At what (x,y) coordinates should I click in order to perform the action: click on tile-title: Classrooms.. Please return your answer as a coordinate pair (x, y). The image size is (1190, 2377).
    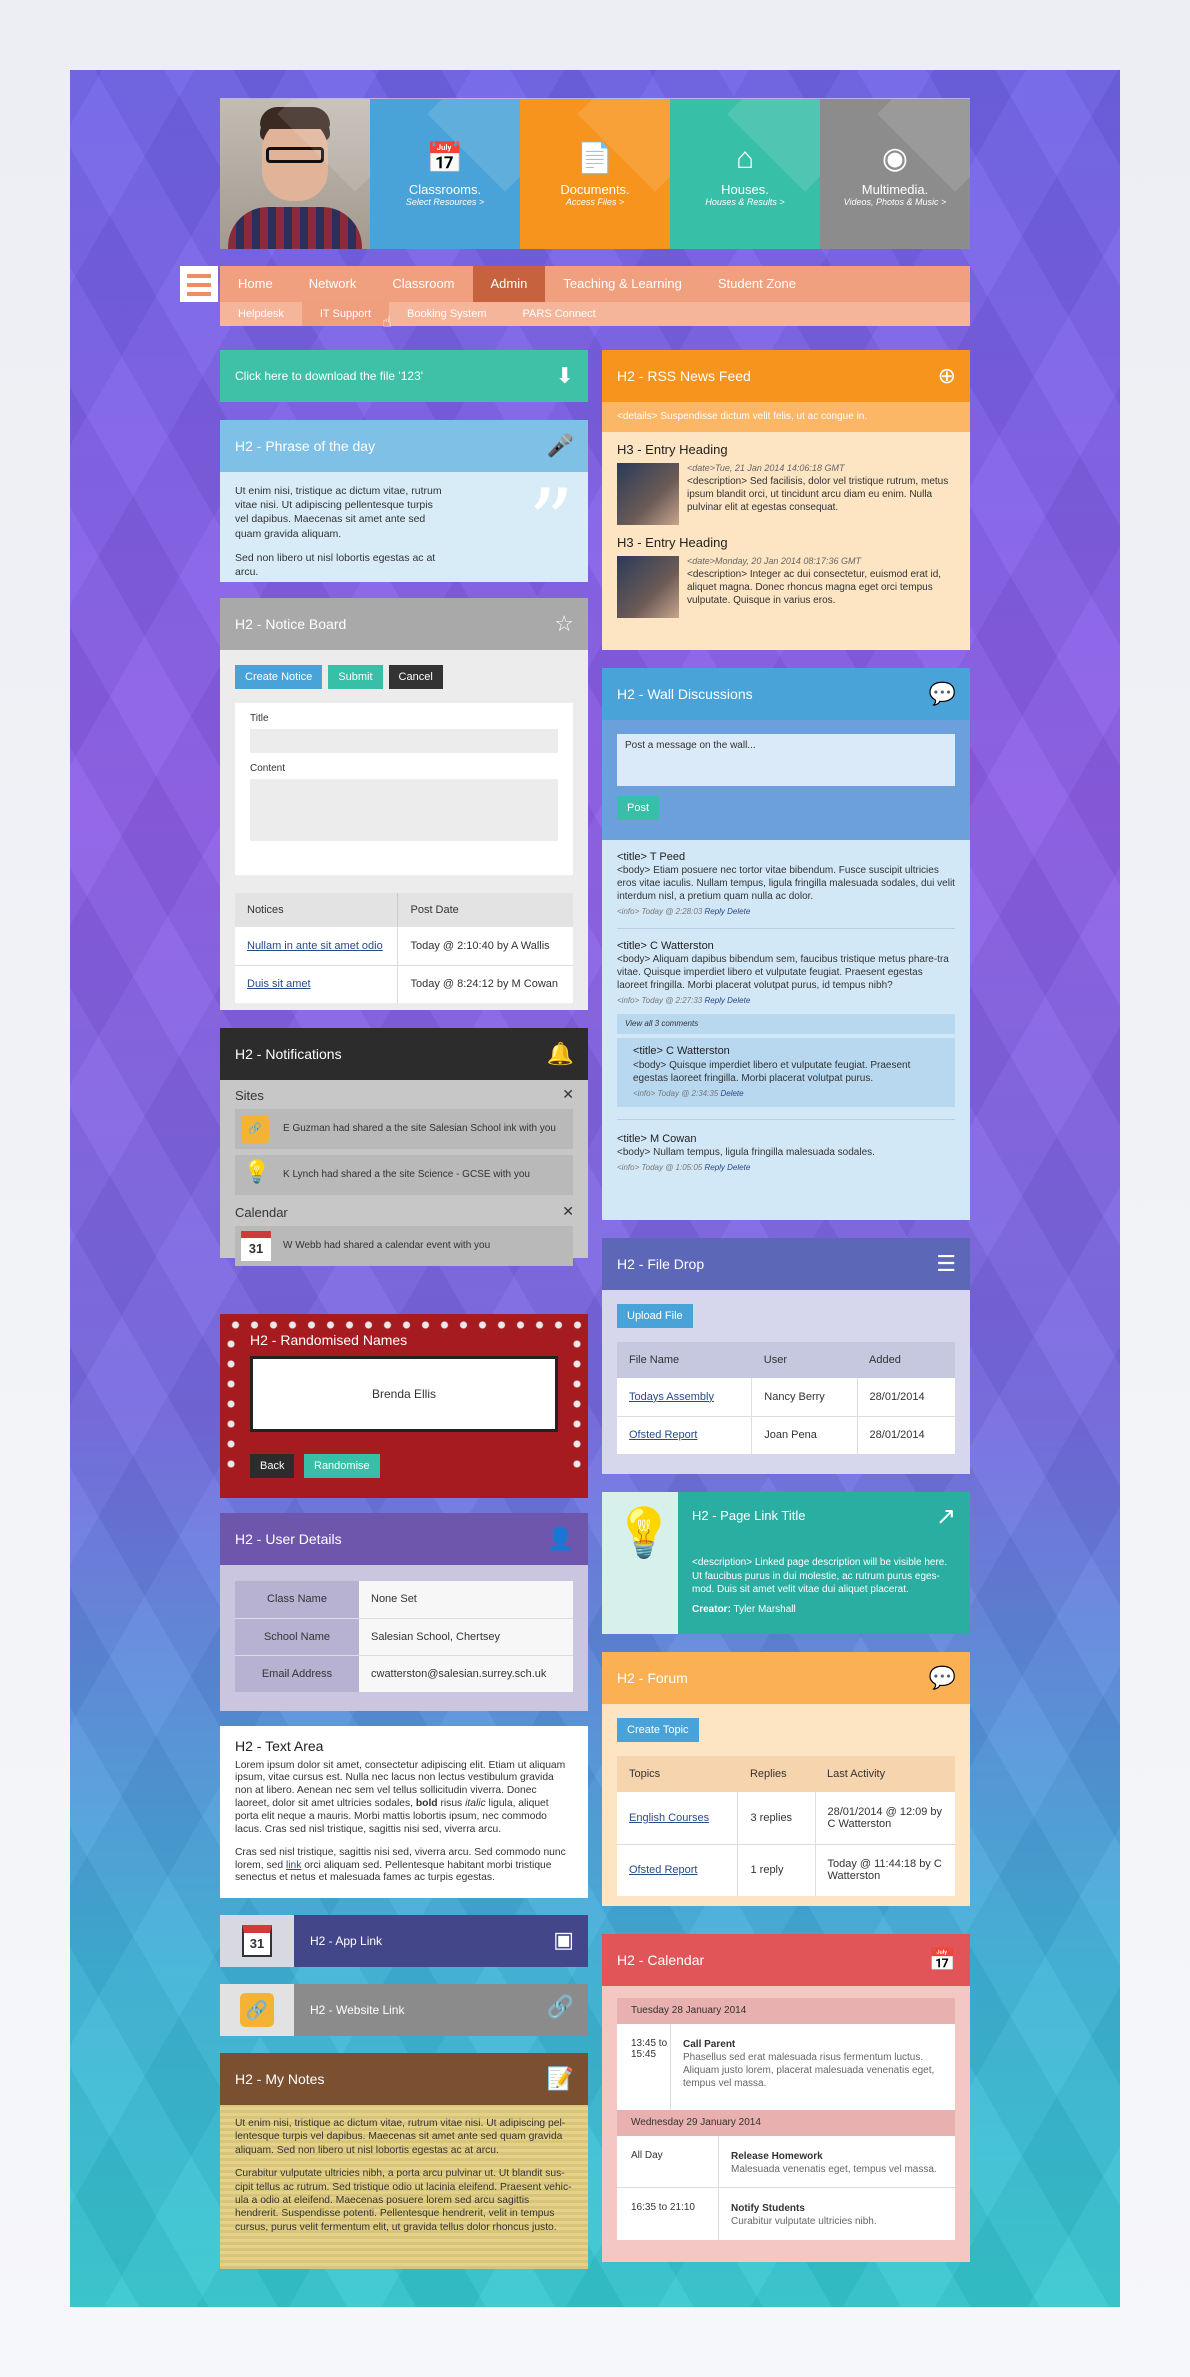
    Looking at the image, I should click on (445, 189).